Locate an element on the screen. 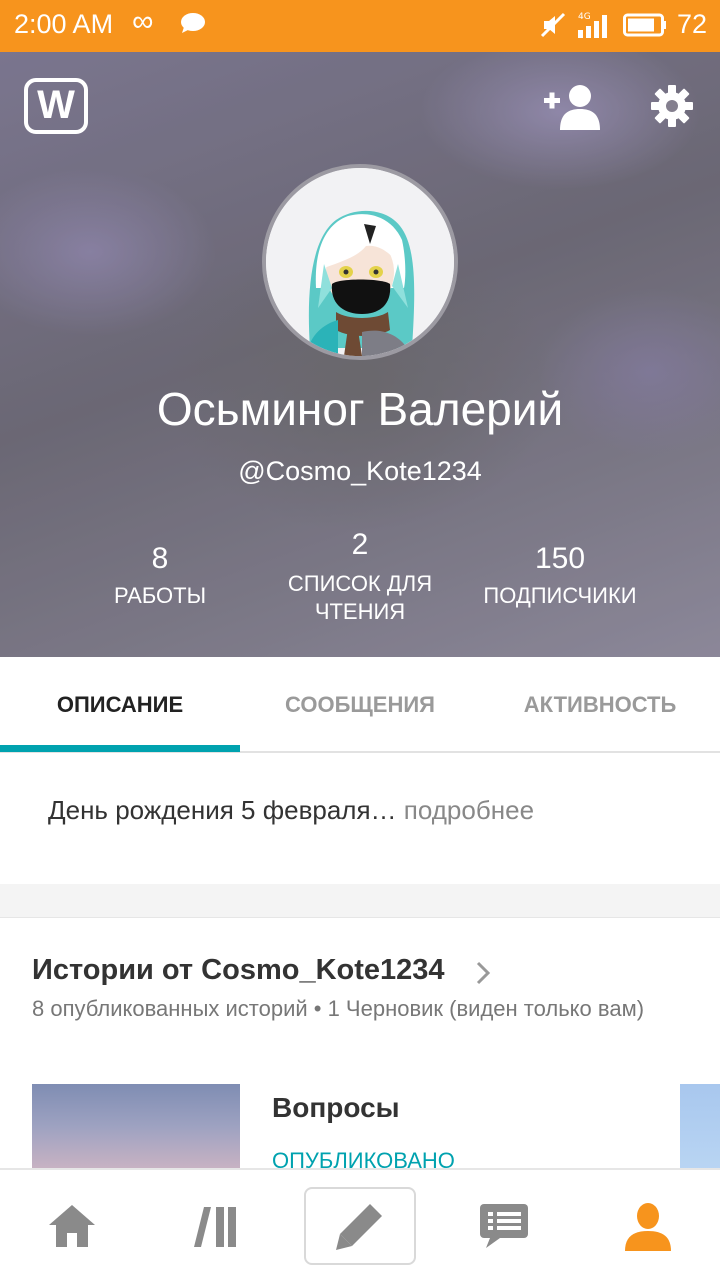 This screenshot has width=720, height=1280. stat-works: 8 РАБОТЫ is located at coordinates (160, 576).